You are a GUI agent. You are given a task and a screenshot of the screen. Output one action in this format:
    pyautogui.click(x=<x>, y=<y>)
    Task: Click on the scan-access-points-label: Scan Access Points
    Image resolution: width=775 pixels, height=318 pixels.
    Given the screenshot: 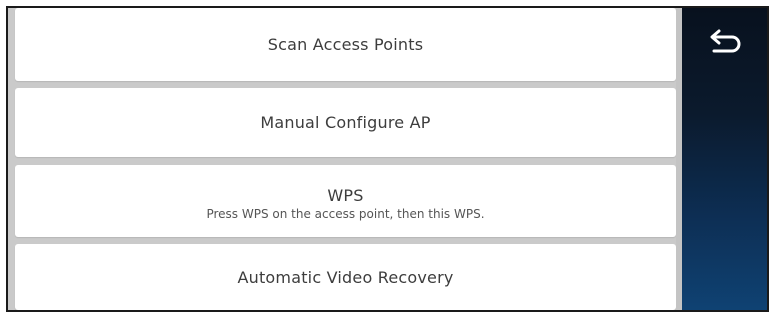 What is the action you would take?
    pyautogui.click(x=345, y=44)
    